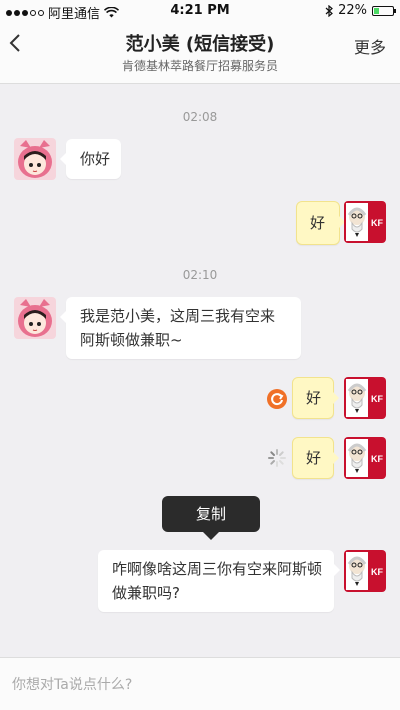 Image resolution: width=400 pixels, height=710 pixels. I want to click on message-text: 你好, so click(95, 159).